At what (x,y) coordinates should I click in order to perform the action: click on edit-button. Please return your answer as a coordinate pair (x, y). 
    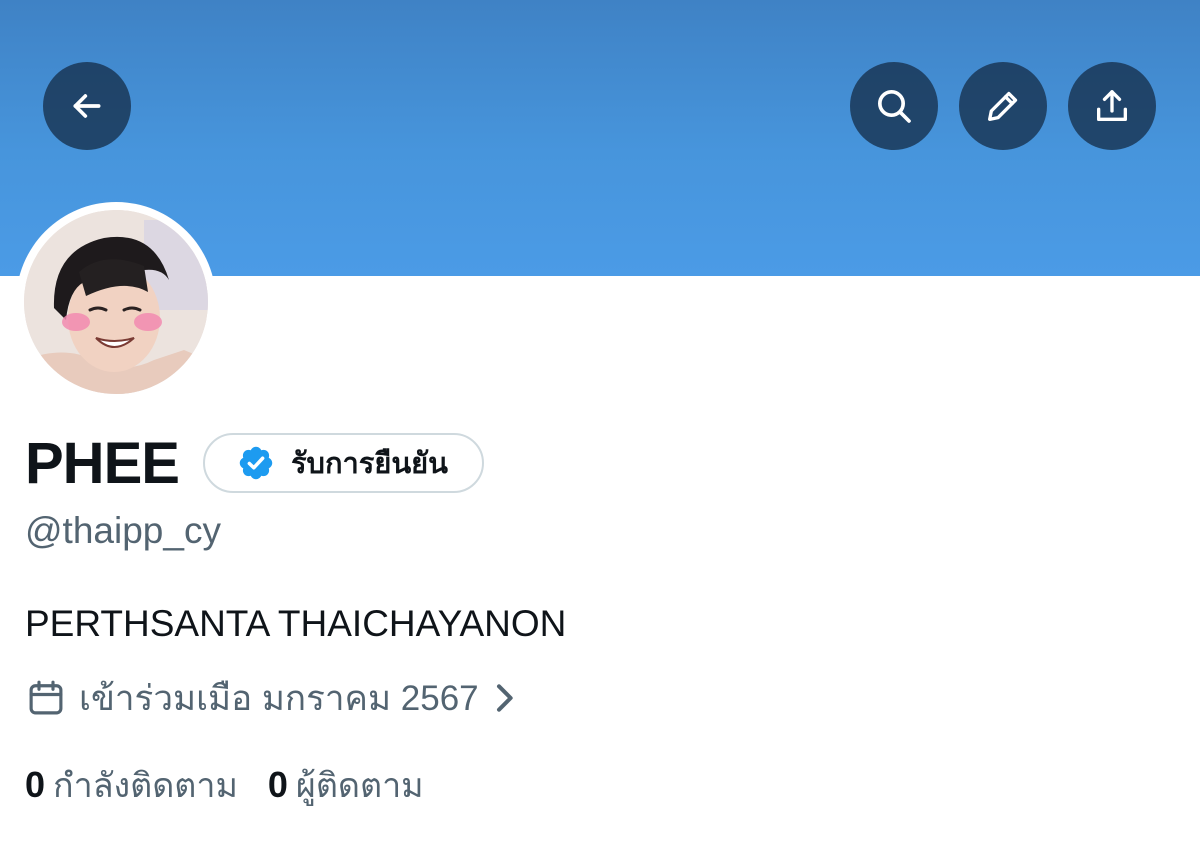
    Looking at the image, I should click on (1003, 106).